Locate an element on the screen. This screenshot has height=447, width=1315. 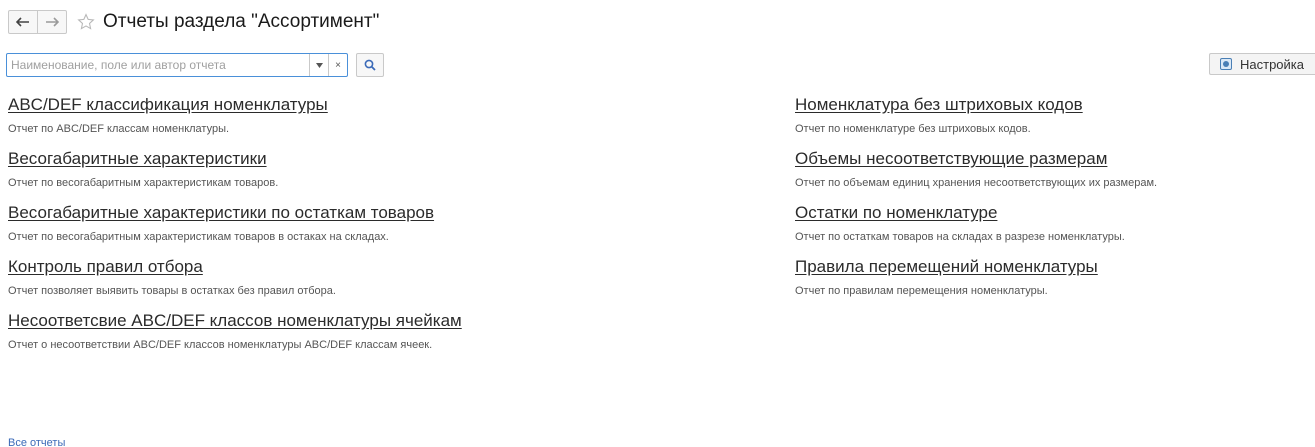
all-reports-link: Все отчеты is located at coordinates (36, 441).